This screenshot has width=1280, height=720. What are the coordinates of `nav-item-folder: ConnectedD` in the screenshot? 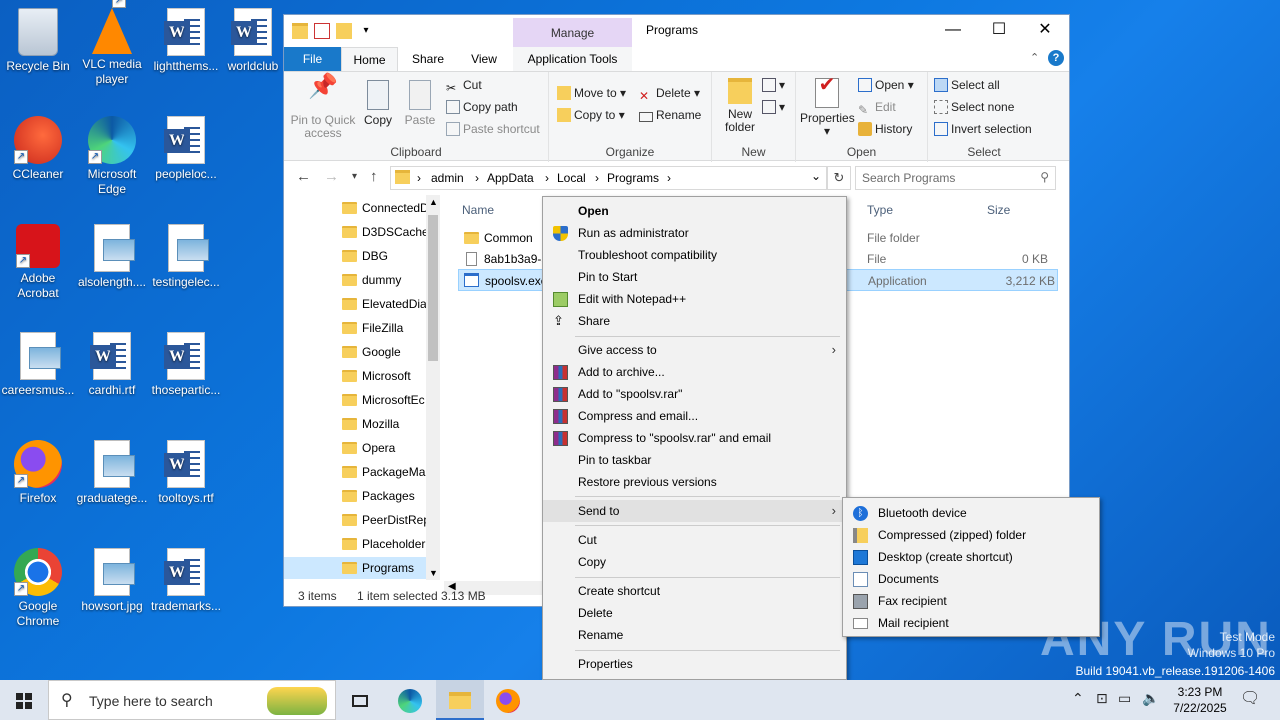 It's located at (383, 208).